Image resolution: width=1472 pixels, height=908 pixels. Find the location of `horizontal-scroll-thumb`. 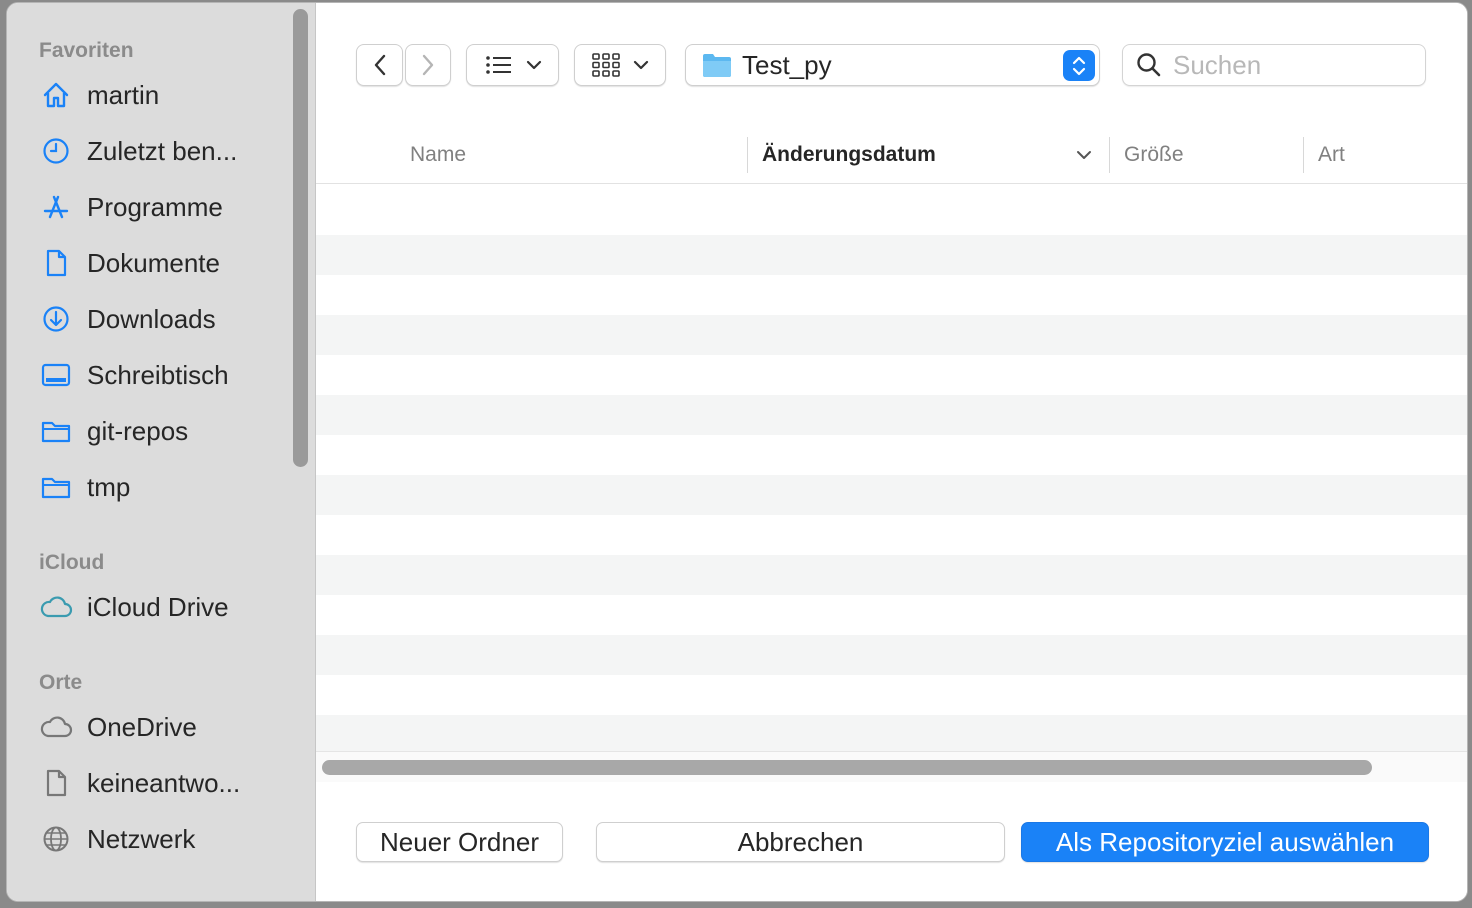

horizontal-scroll-thumb is located at coordinates (847, 767).